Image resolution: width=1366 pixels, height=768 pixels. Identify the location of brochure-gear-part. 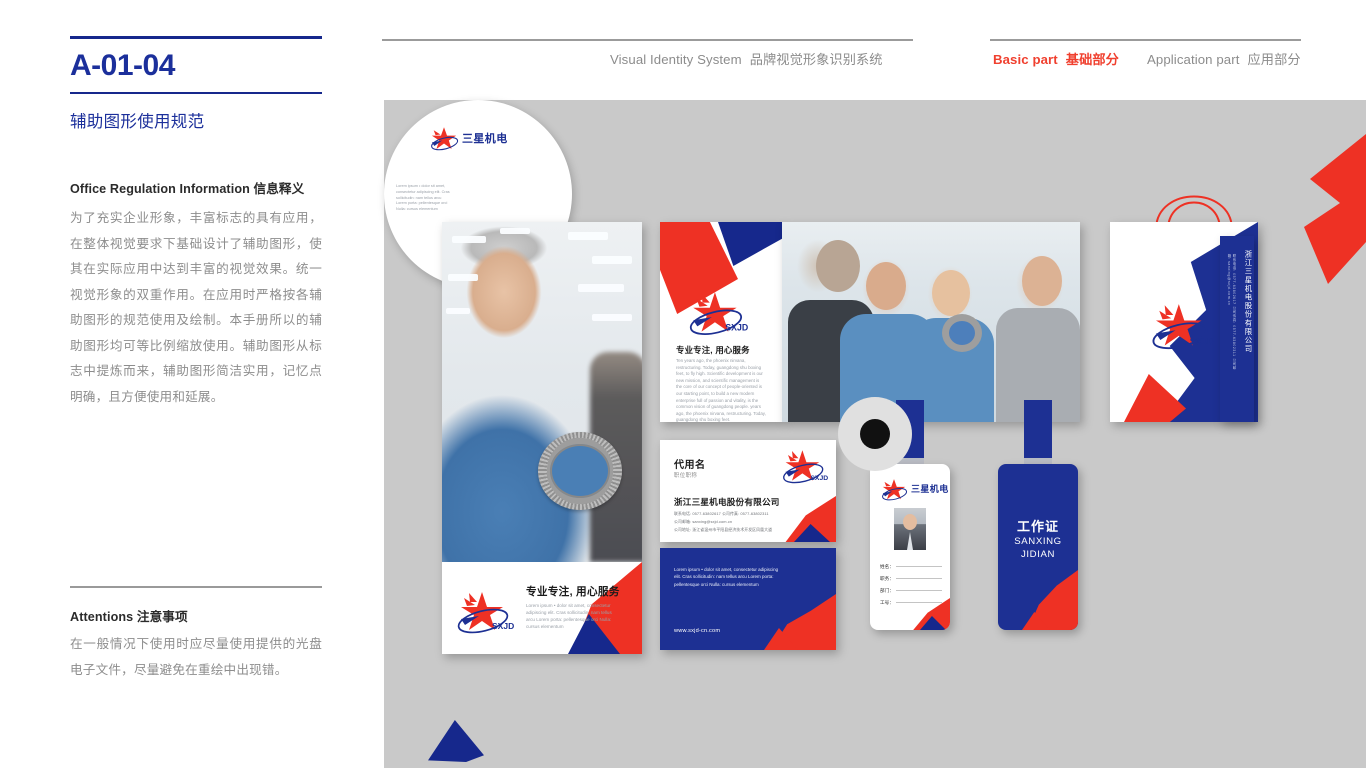
(962, 333).